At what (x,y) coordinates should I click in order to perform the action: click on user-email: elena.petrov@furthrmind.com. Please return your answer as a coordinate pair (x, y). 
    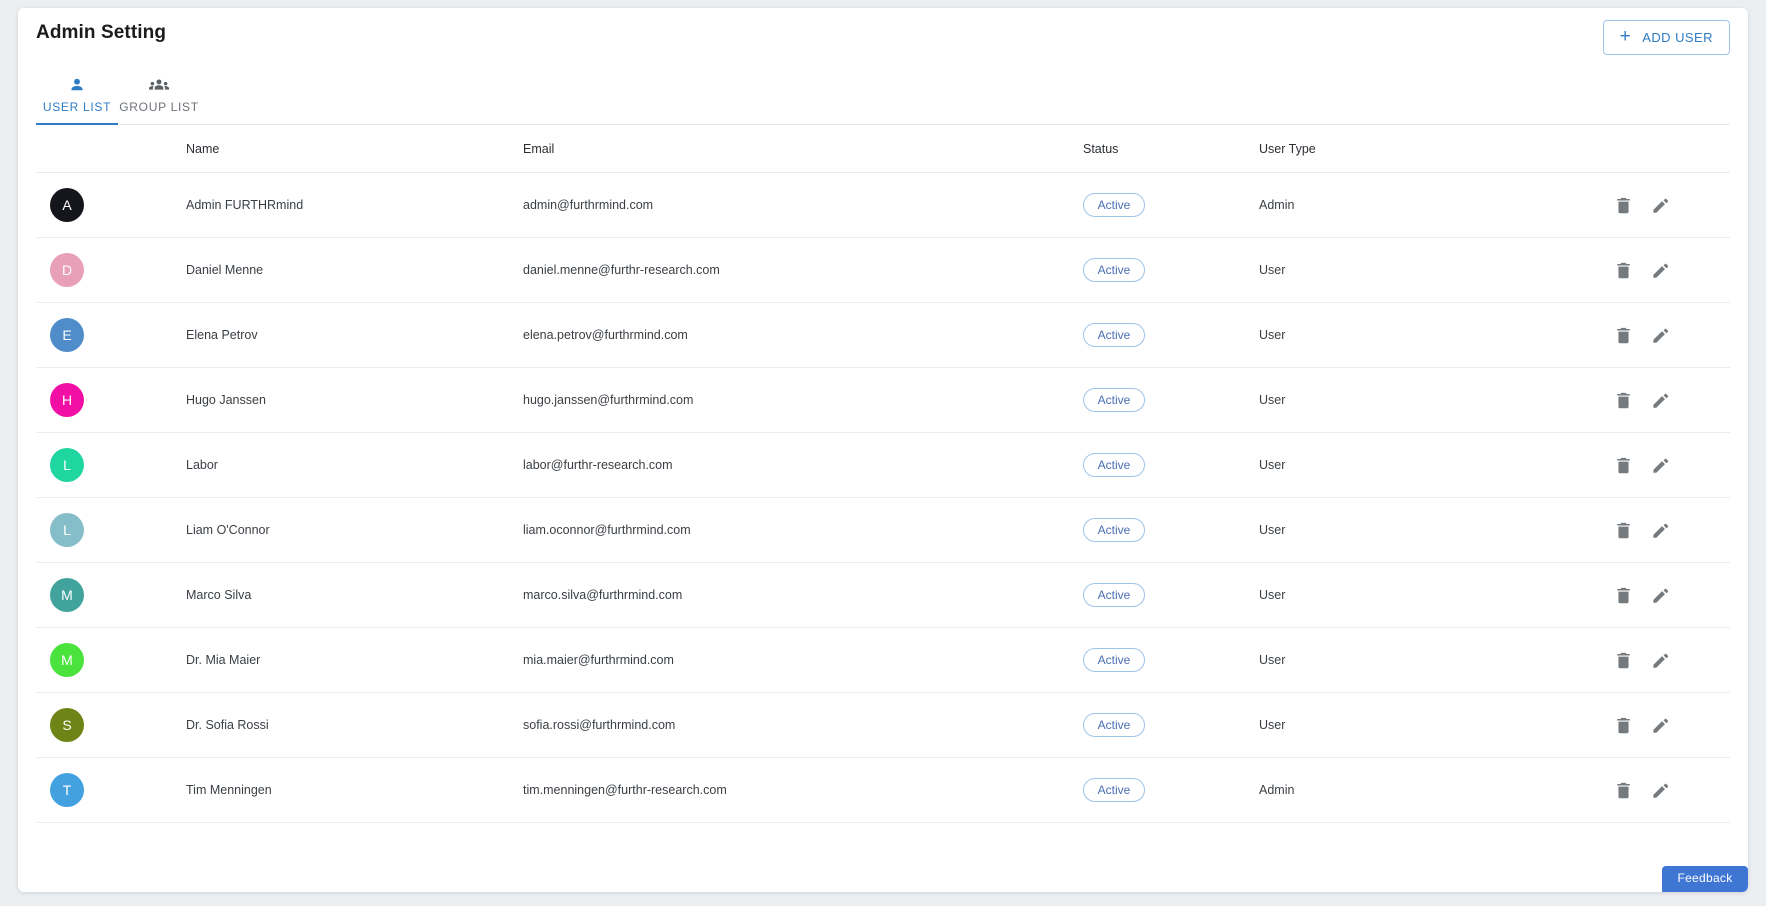
    Looking at the image, I should click on (803, 335).